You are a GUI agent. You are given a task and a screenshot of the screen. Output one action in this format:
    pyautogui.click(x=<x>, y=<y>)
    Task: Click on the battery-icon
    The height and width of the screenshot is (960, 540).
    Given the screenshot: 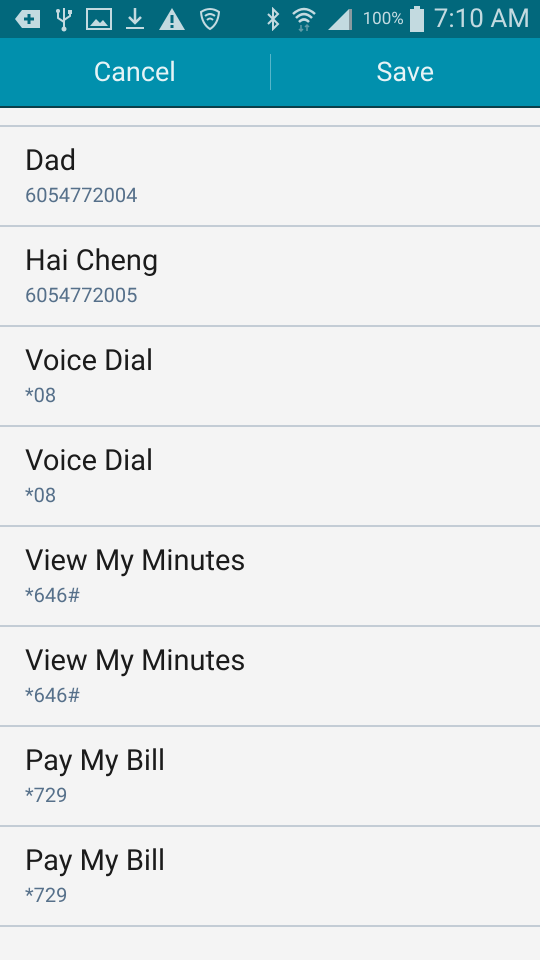 What is the action you would take?
    pyautogui.click(x=417, y=19)
    